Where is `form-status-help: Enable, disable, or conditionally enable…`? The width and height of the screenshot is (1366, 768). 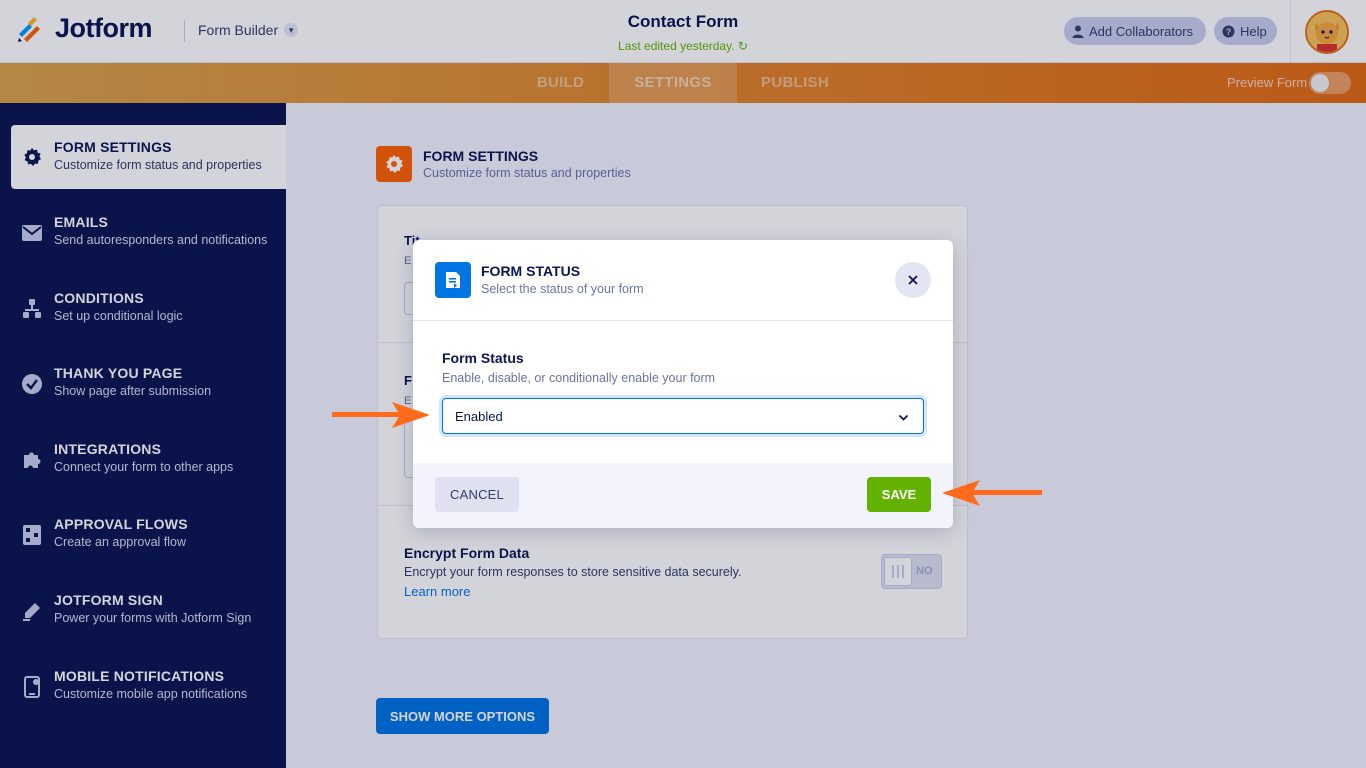 form-status-help: Enable, disable, or conditionally enable… is located at coordinates (579, 378).